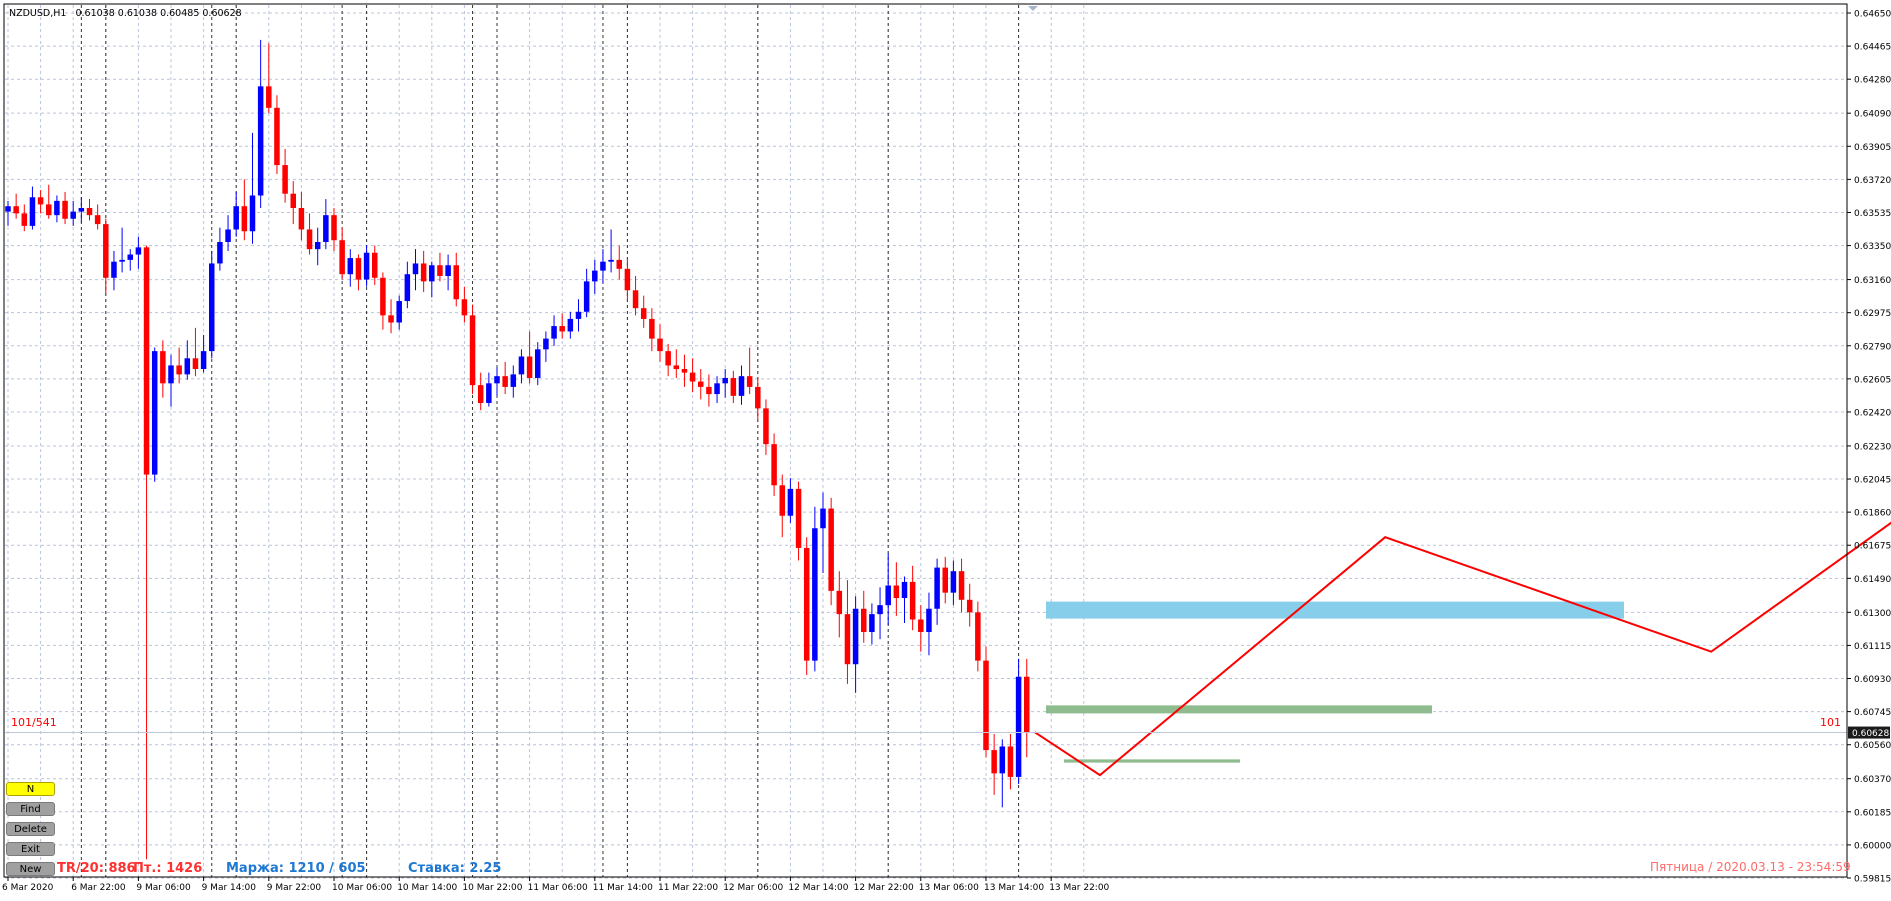 The image size is (1891, 901). What do you see at coordinates (1872, 680) in the screenshot?
I see `y-tick-label: 0.60930` at bounding box center [1872, 680].